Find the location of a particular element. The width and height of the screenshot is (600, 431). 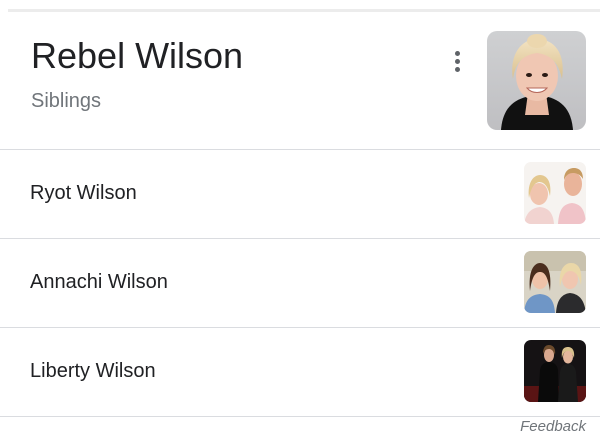

entity-photo-image is located at coordinates (536, 80).